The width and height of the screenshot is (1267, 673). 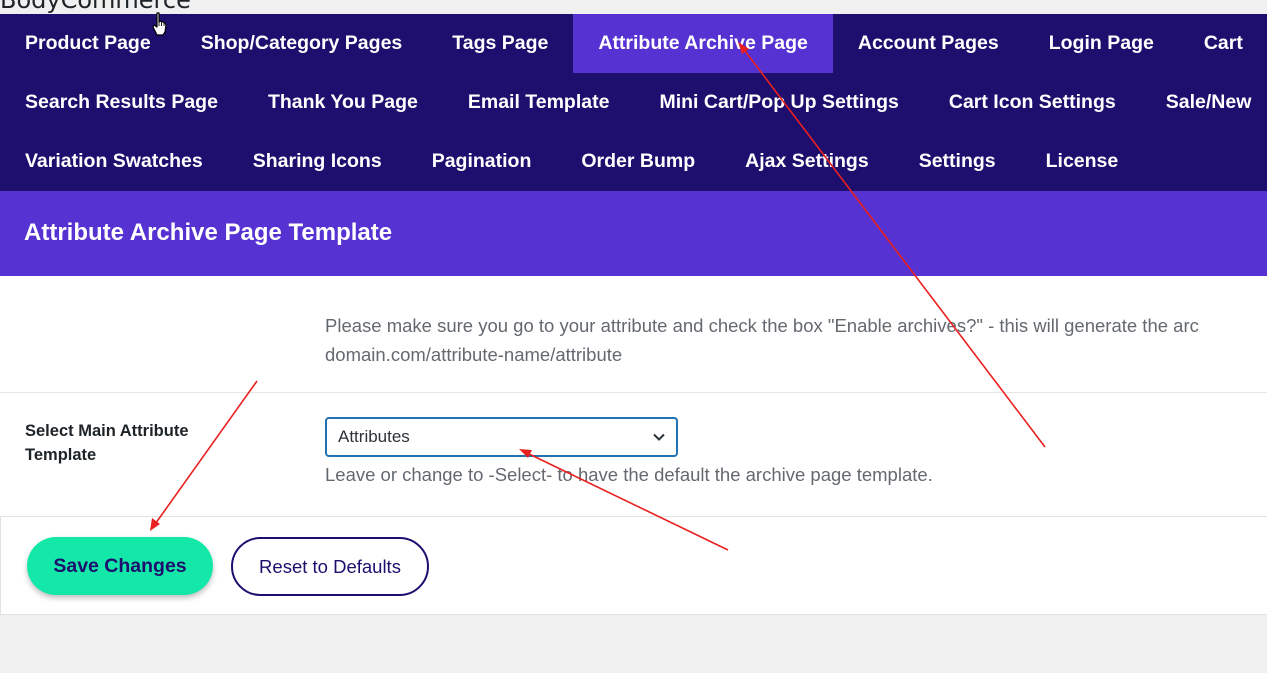 I want to click on select-value: Attributes, so click(x=374, y=436).